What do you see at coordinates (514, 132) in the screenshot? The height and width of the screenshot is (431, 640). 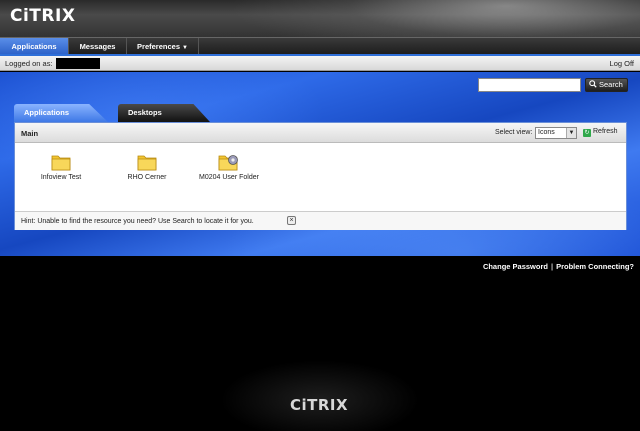 I see `select-view-label: Select view:` at bounding box center [514, 132].